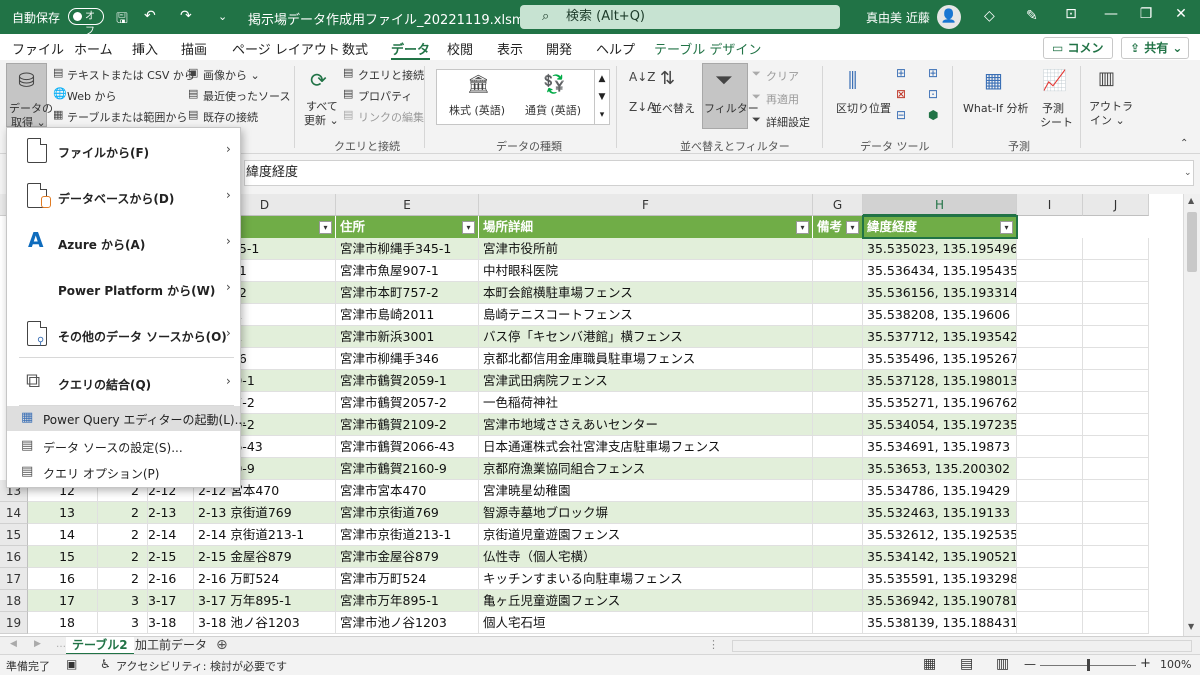 This screenshot has width=1200, height=675. Describe the element at coordinates (63, 557) in the screenshot. I see `table-cell-a: 15` at that location.